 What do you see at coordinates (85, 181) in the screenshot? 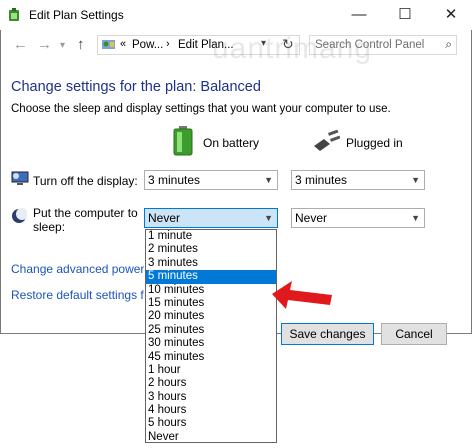
I see `turn-off-display-label: Turn off the display:` at bounding box center [85, 181].